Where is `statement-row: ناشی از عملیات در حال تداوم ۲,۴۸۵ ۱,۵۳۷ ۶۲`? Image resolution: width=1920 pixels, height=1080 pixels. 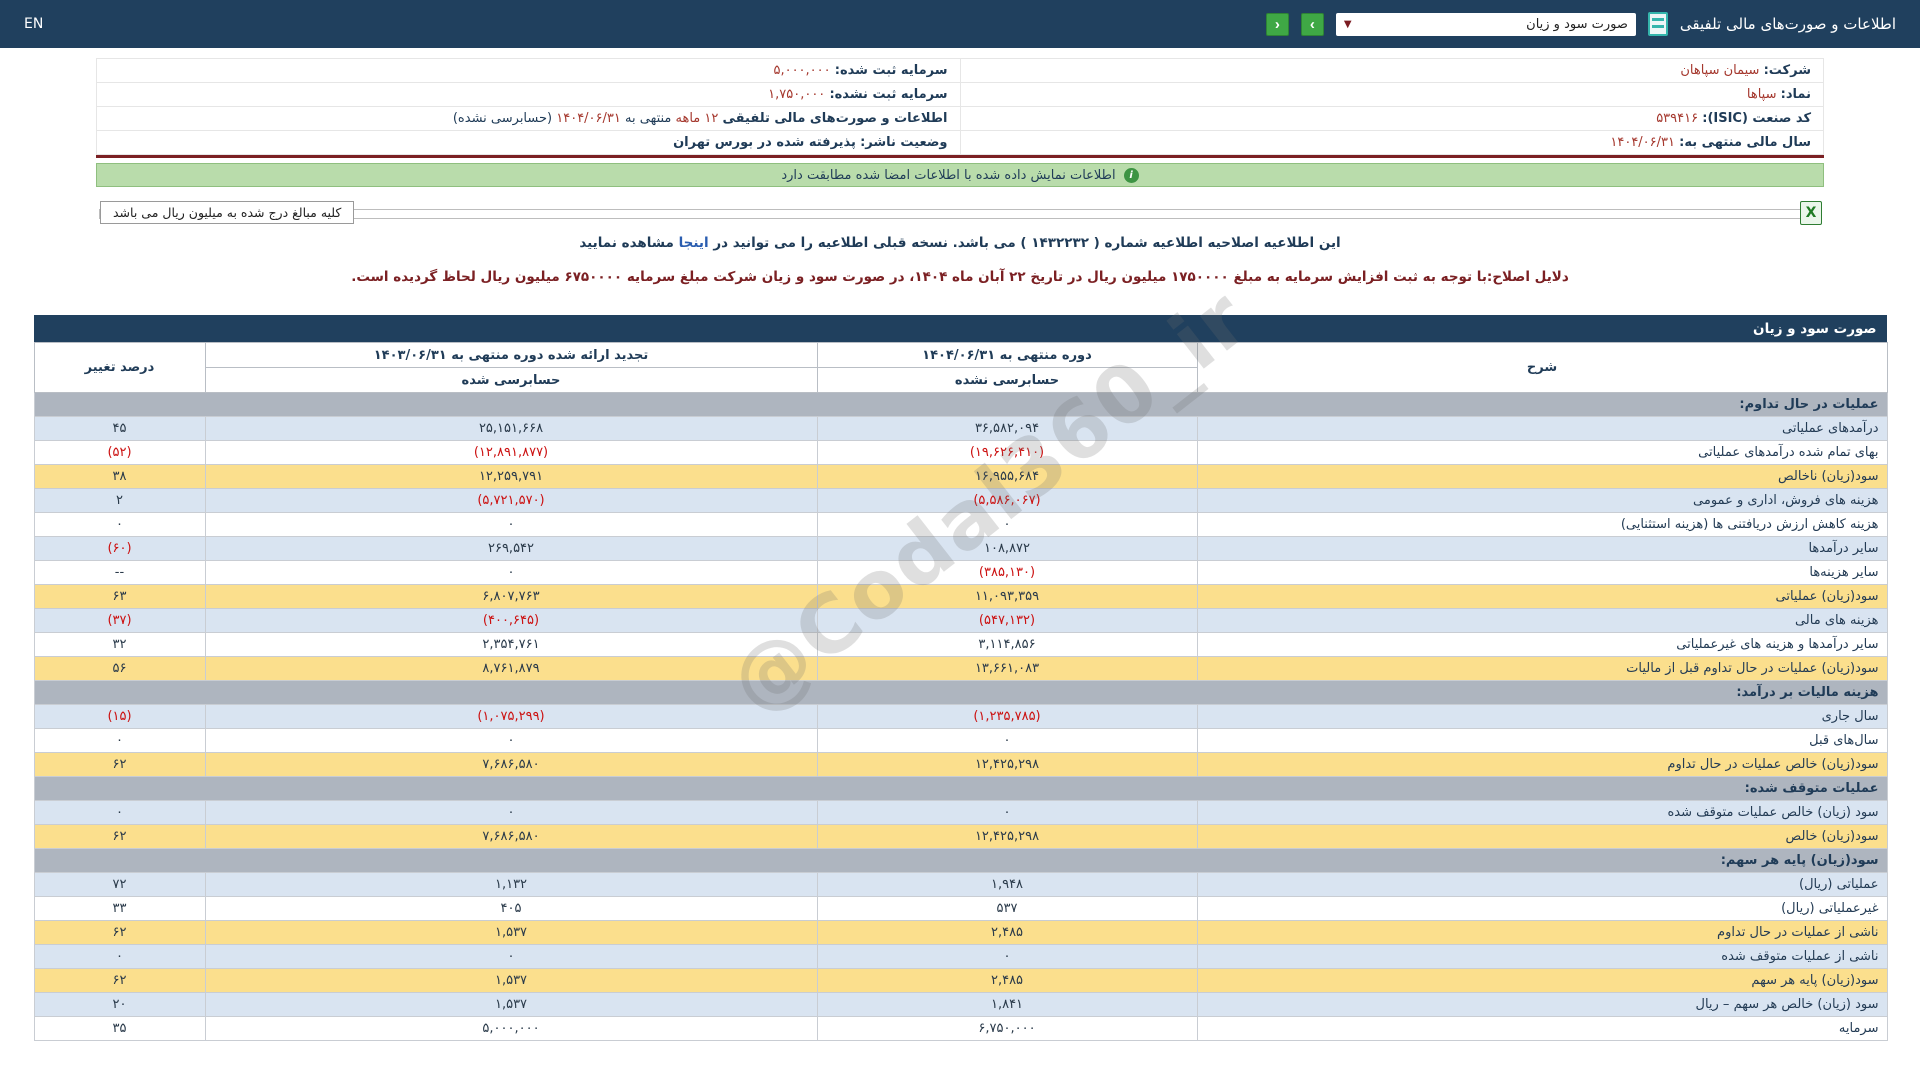
statement-row: ناشی از عملیات در حال تداوم ۲,۴۸۵ ۱,۵۳۷ ۶۲ is located at coordinates (960, 932).